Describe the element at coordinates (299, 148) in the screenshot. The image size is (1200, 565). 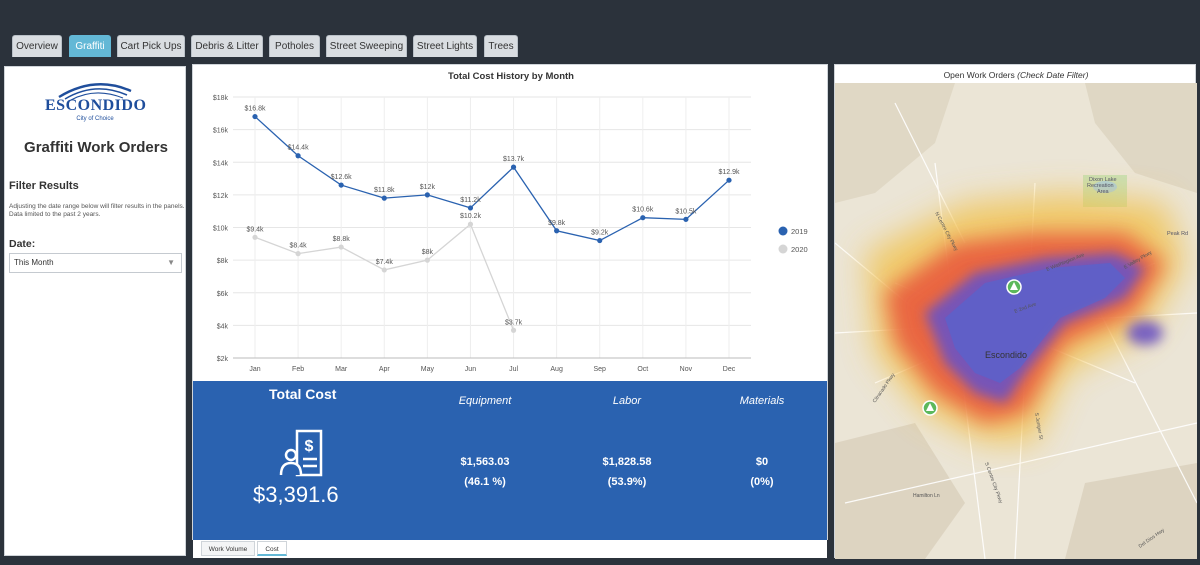
I see `data-label-2019: $14.4k` at that location.